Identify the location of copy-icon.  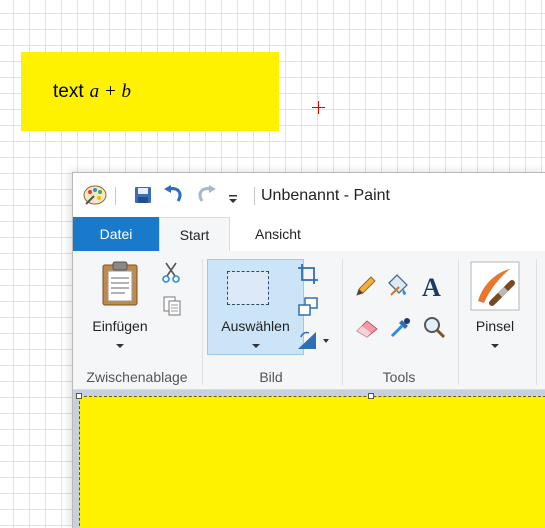
(172, 306).